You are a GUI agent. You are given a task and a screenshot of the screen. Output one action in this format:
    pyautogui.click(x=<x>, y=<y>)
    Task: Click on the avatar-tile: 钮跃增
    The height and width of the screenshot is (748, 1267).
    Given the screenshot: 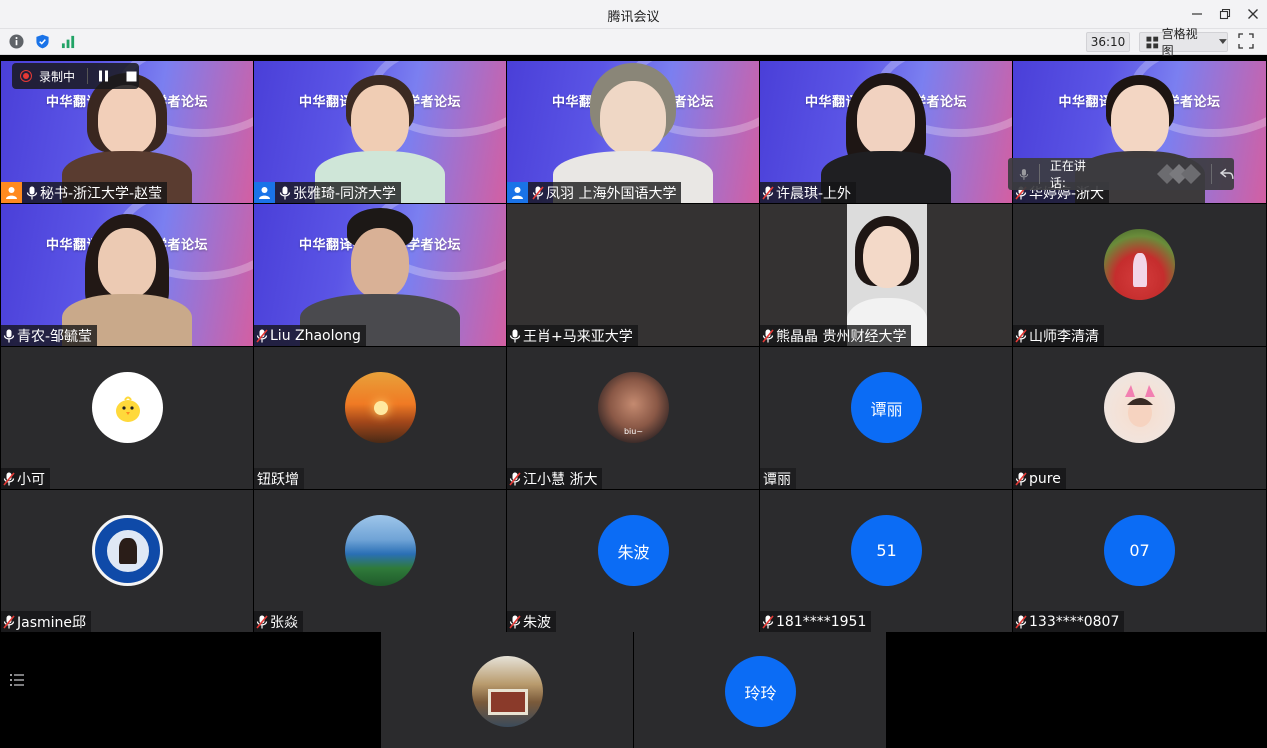 What is the action you would take?
    pyautogui.click(x=380, y=418)
    